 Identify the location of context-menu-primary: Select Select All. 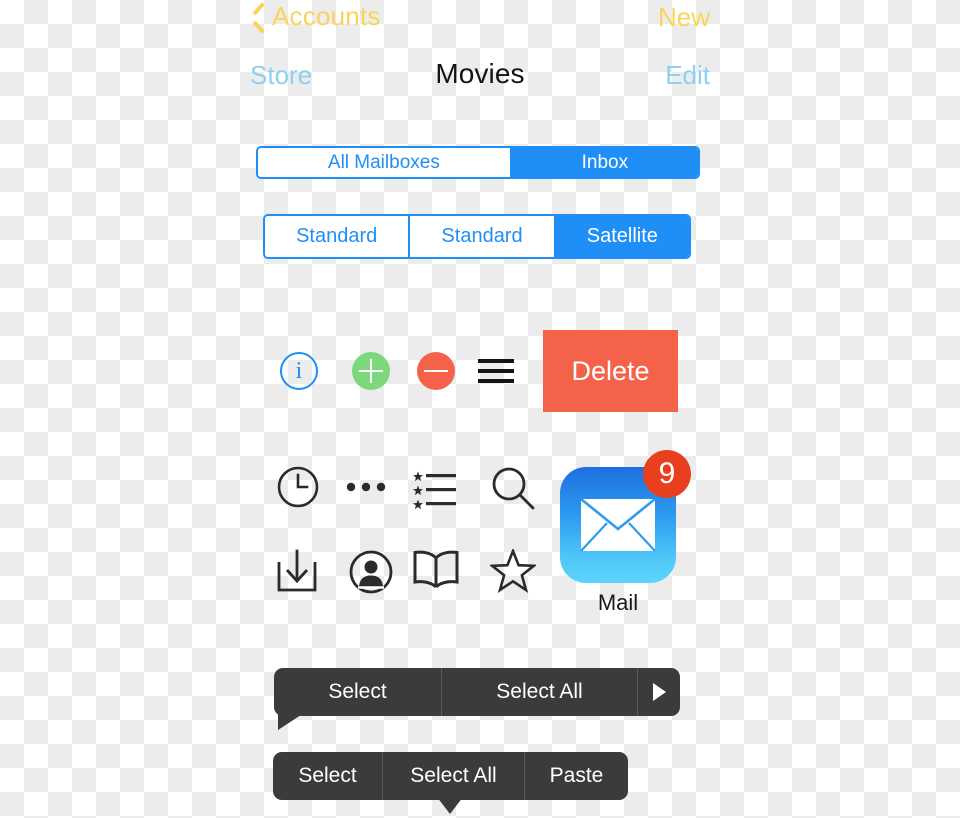
(477, 692).